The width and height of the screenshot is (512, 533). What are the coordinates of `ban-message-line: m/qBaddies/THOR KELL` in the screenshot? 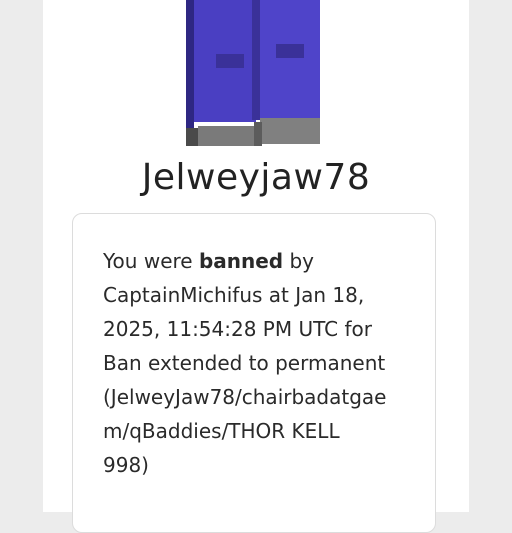 It's located at (221, 431).